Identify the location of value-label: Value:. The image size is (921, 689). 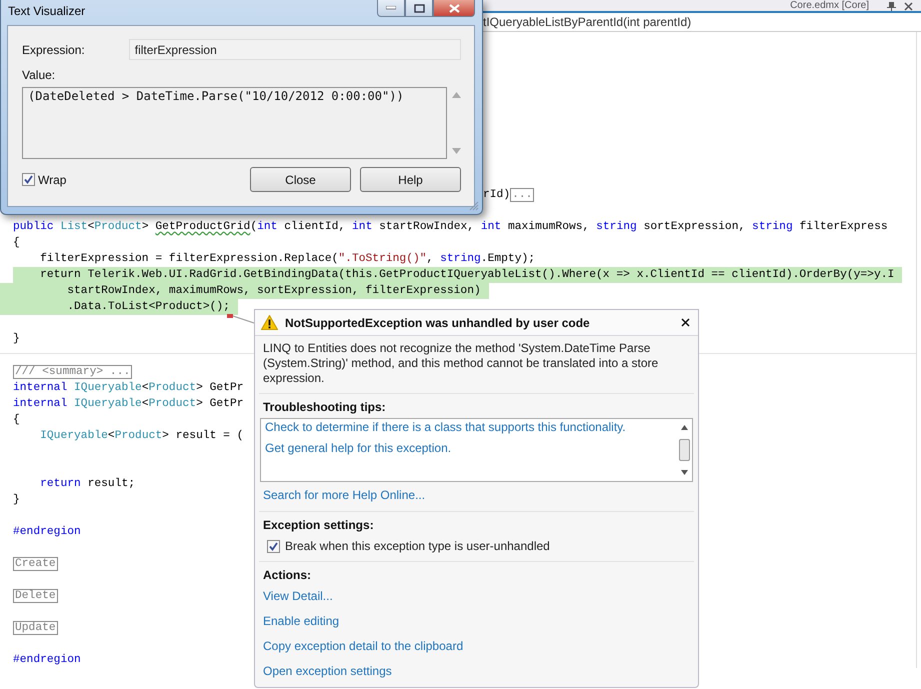
(39, 76).